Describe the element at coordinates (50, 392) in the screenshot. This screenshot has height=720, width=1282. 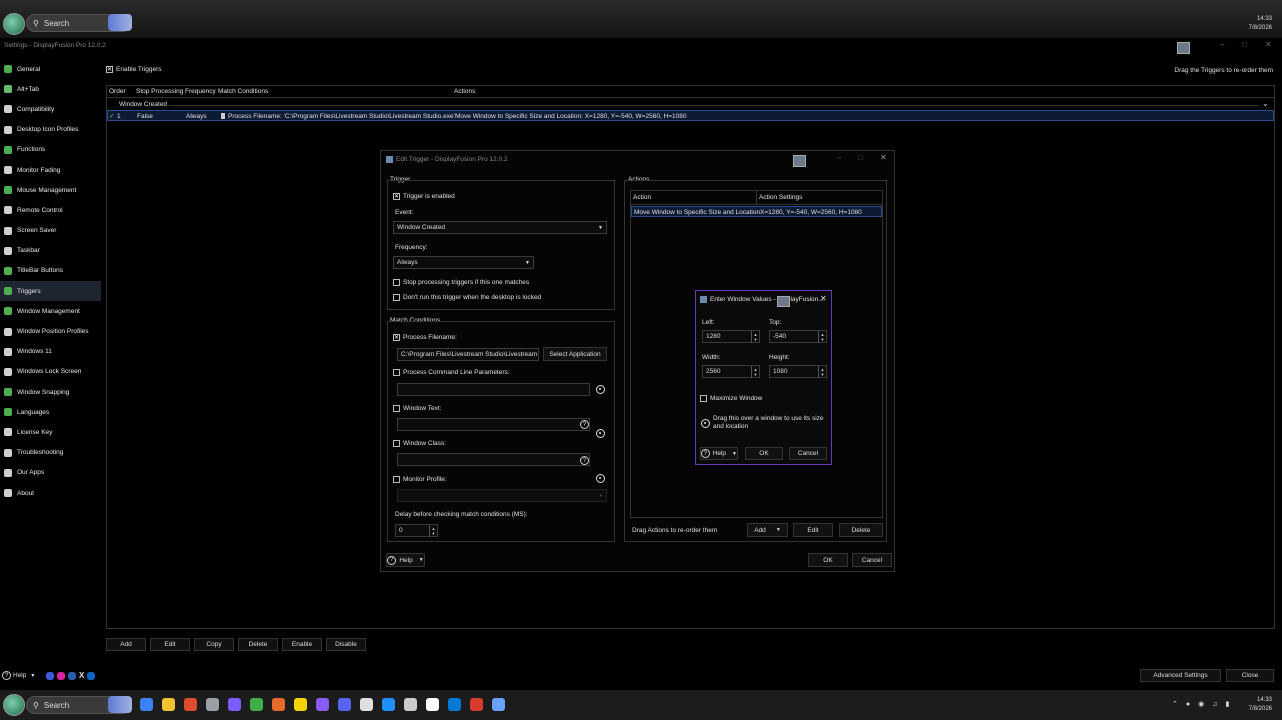
I see `sidebar-item-window-snapping: Window Snapping` at that location.